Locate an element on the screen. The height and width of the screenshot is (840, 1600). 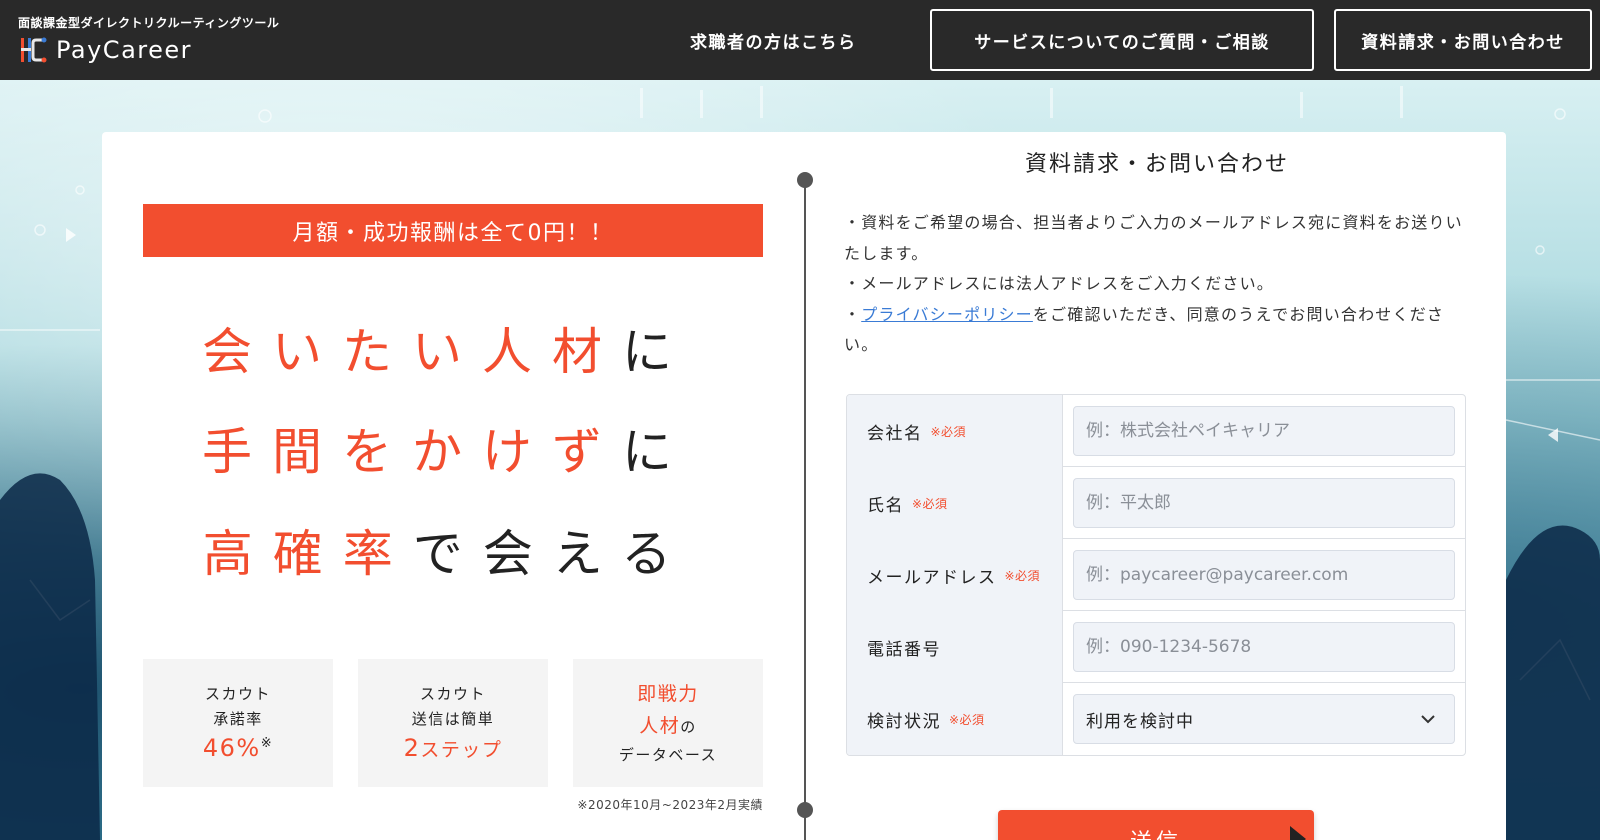
headline-accent: 会いたい人材 is located at coordinates (412, 352).